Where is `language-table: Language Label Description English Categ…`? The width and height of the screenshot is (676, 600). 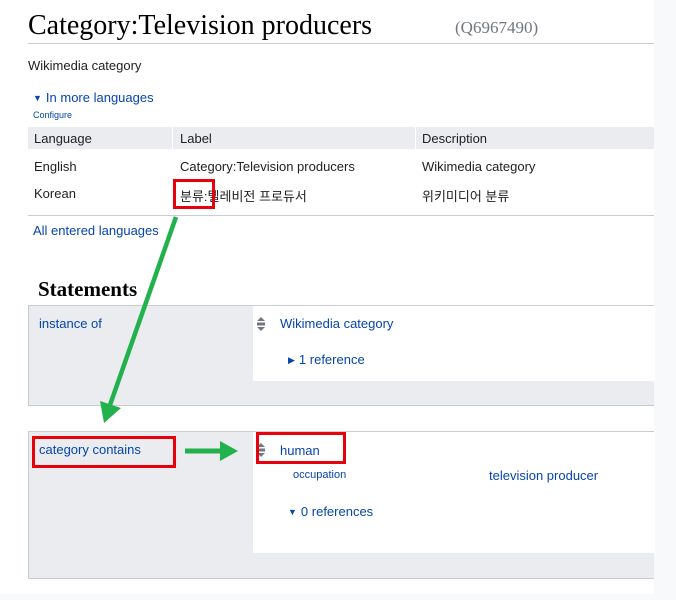 language-table: Language Label Description English Categ… is located at coordinates (341, 171).